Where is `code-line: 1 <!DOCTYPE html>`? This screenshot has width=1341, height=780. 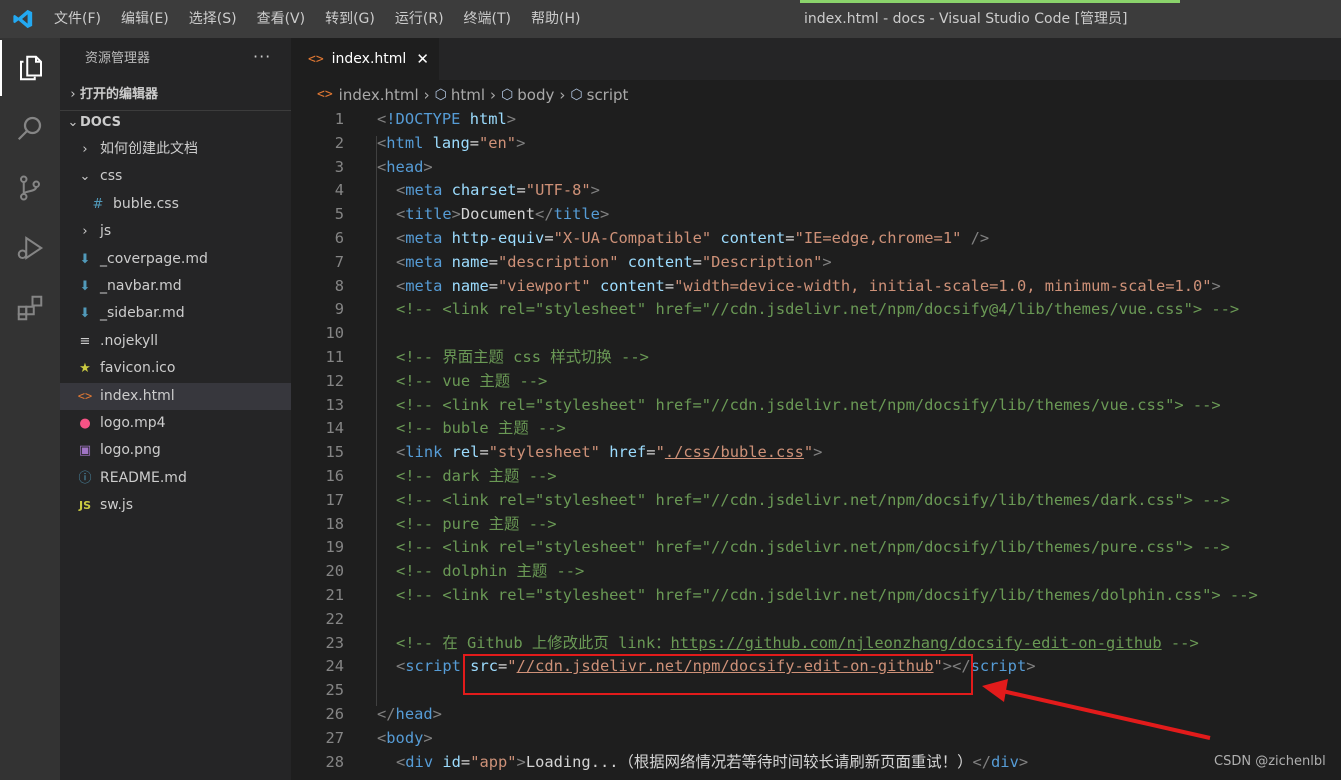
code-line: 1 <!DOCTYPE html> is located at coordinates (816, 120).